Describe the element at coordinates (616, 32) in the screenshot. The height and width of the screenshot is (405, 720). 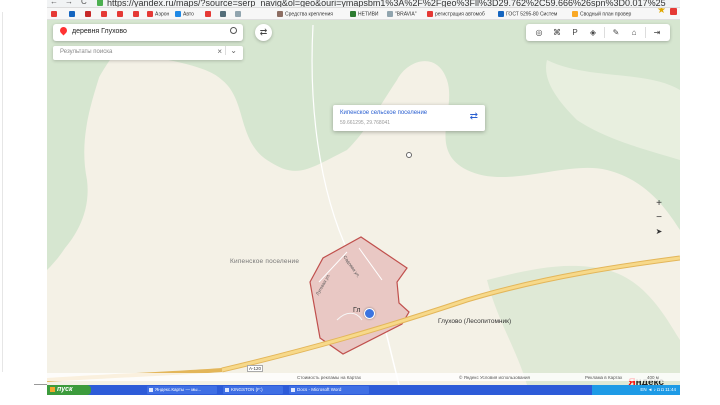
I see `ruler-button: ✎` at that location.